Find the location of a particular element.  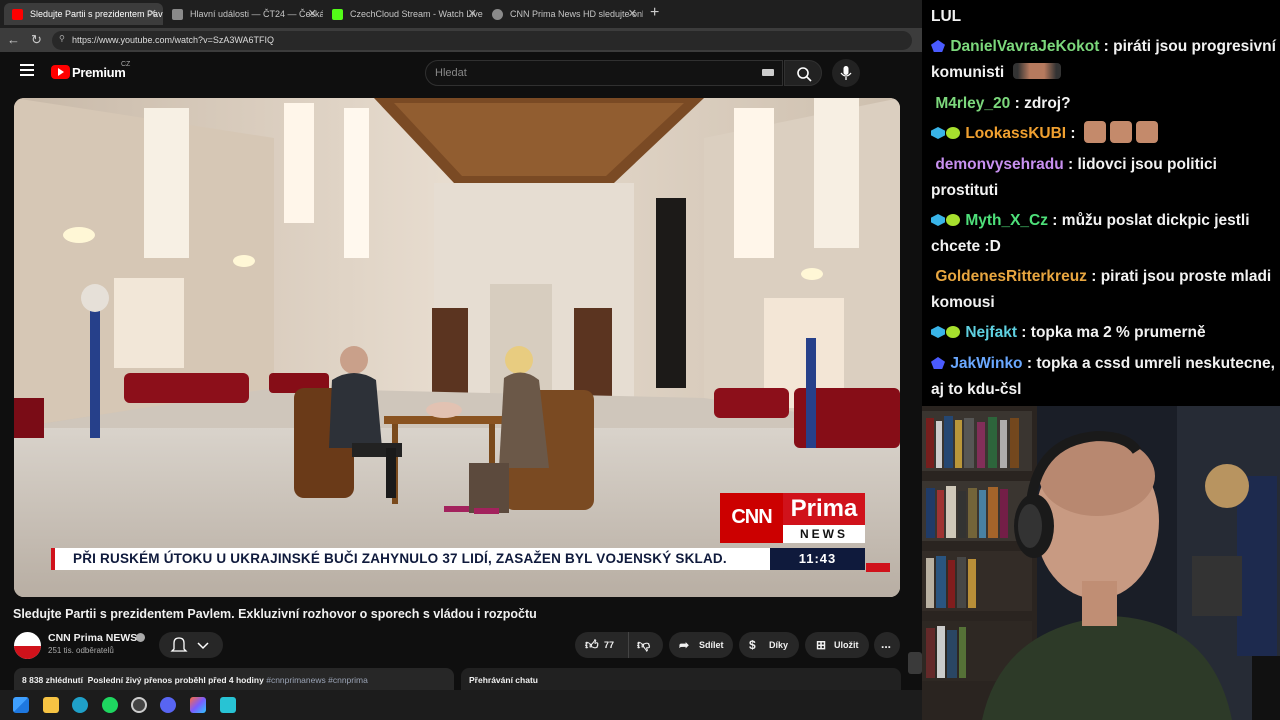

search-icon is located at coordinates (804, 74).